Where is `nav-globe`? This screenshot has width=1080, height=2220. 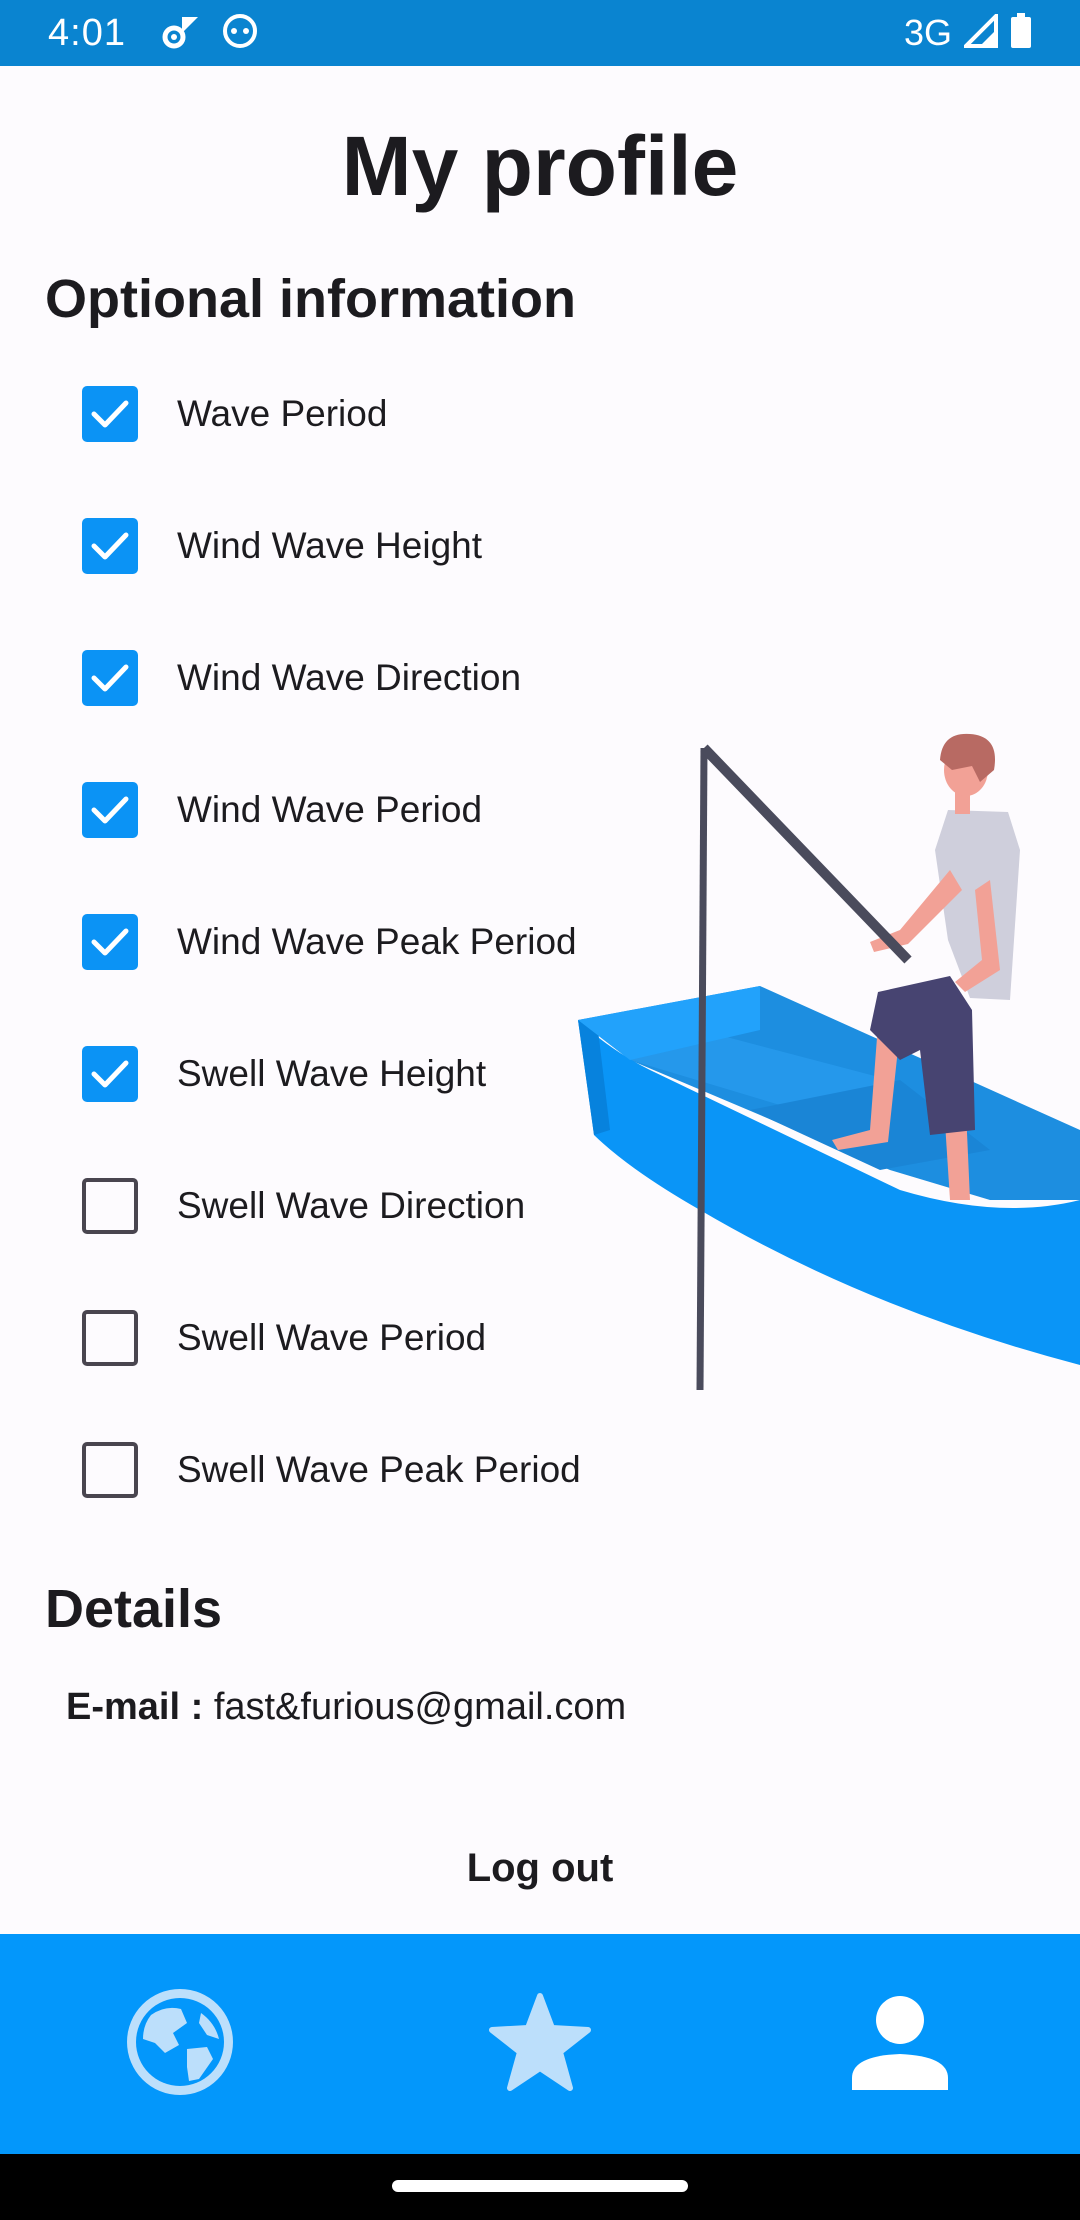 nav-globe is located at coordinates (180, 2044).